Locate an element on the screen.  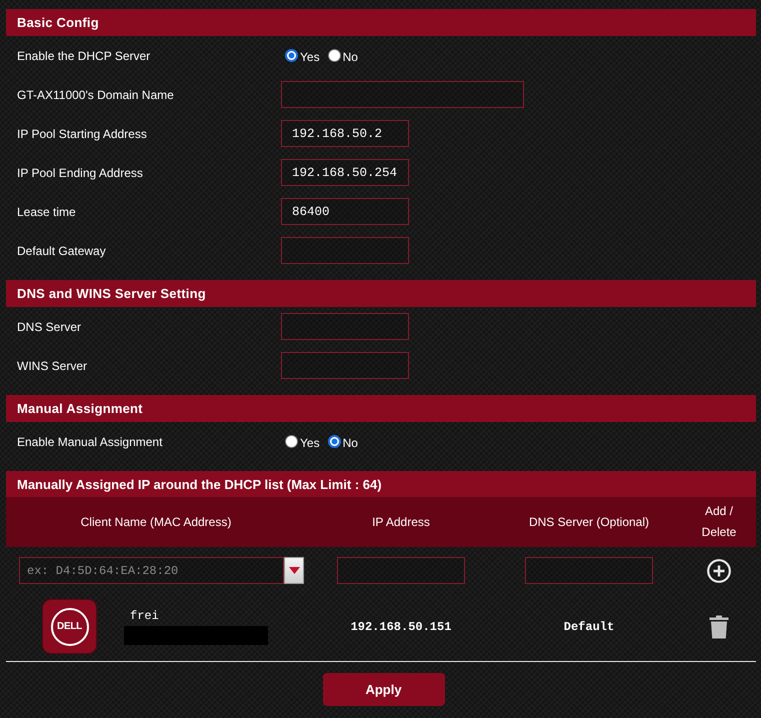
column-header: Add / Delete is located at coordinates (719, 522).